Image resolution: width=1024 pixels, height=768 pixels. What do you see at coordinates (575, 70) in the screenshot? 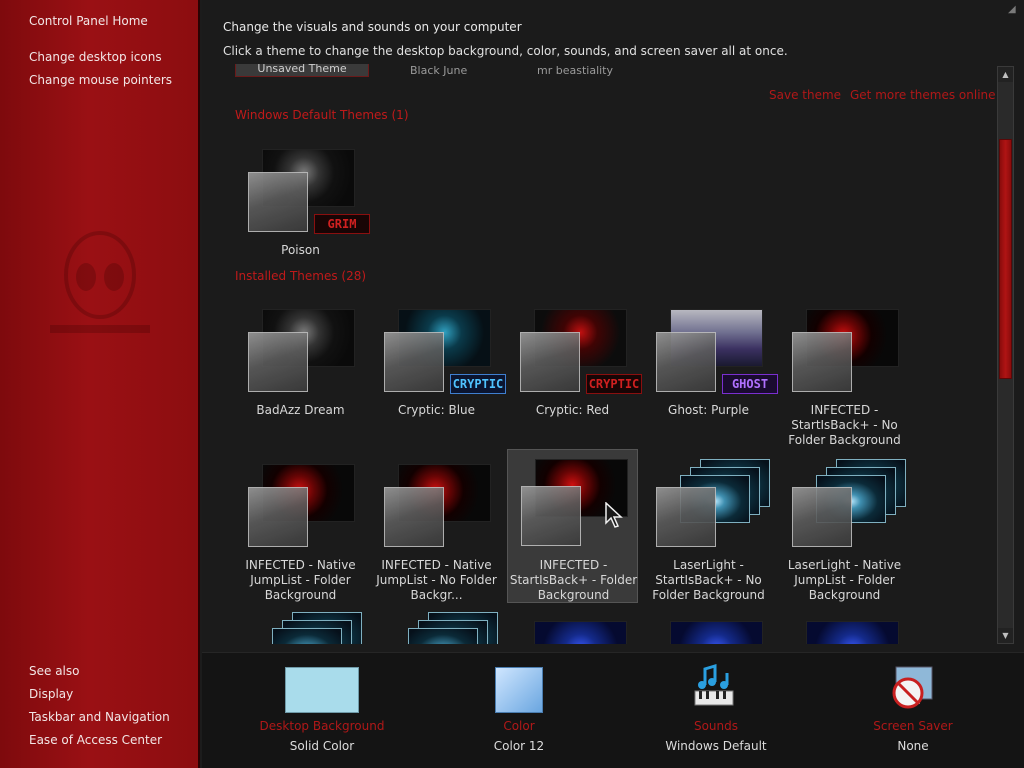
I see `theme-mr-beastiality: mr beastiality` at bounding box center [575, 70].